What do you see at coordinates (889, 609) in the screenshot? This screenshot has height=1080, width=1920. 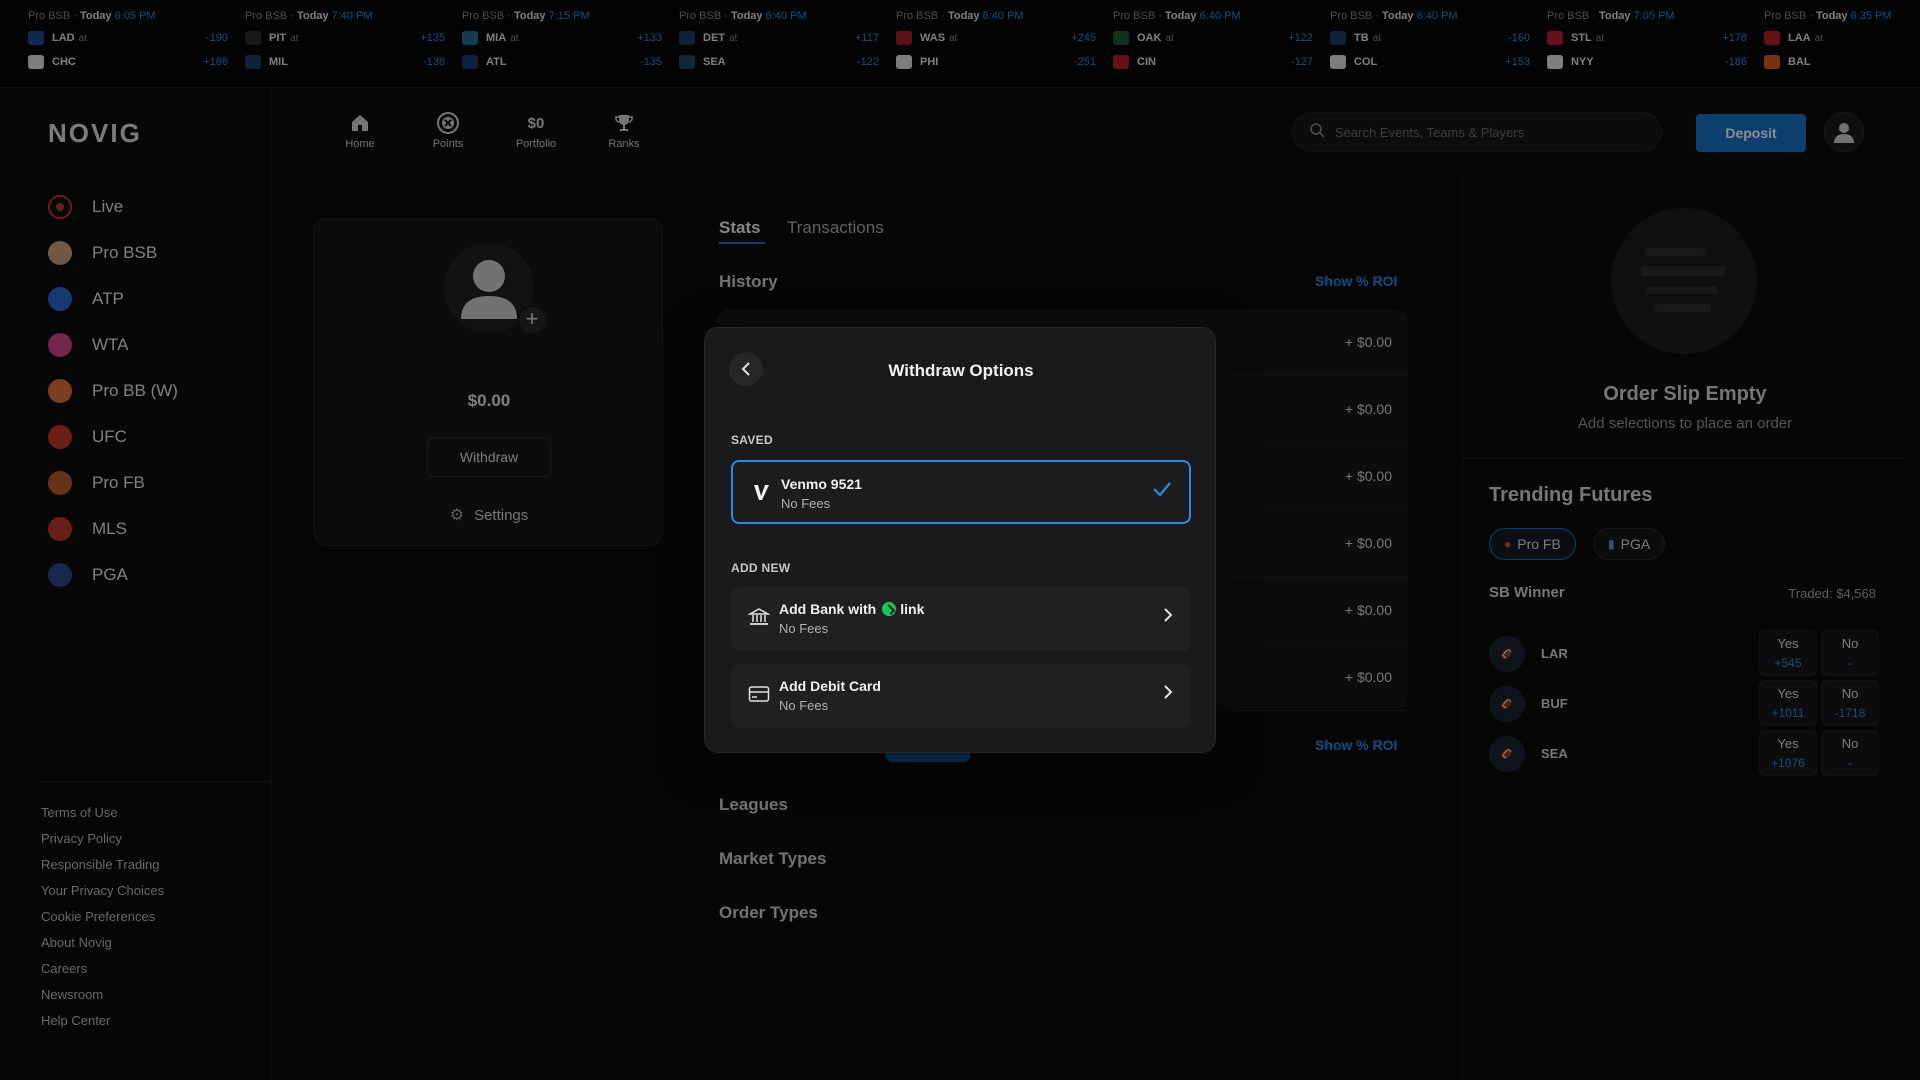 I see `link-logo-icon` at bounding box center [889, 609].